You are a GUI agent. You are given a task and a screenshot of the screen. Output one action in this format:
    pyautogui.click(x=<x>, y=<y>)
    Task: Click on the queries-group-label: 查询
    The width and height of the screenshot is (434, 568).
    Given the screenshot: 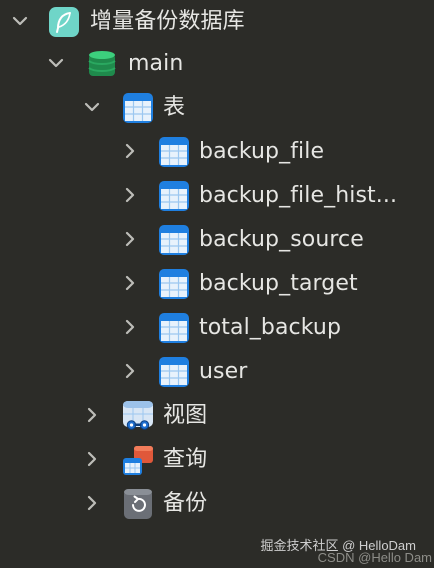 What is the action you would take?
    pyautogui.click(x=185, y=459)
    